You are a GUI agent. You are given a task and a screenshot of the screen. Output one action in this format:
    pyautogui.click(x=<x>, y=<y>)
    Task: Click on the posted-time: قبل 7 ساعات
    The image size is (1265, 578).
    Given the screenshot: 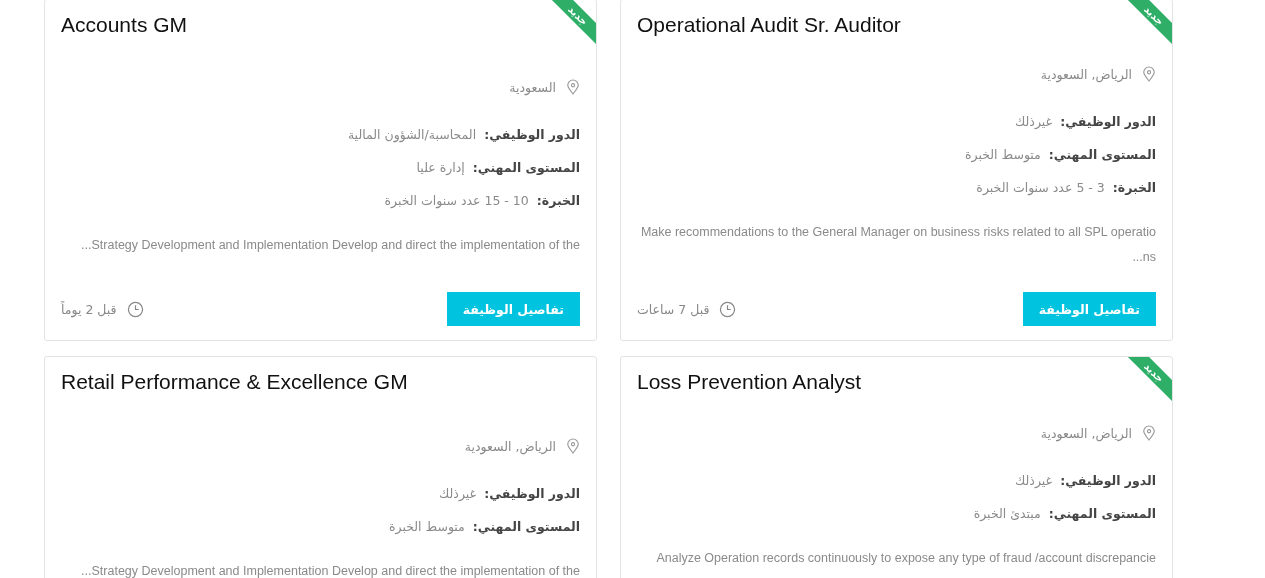 What is the action you would take?
    pyautogui.click(x=673, y=309)
    